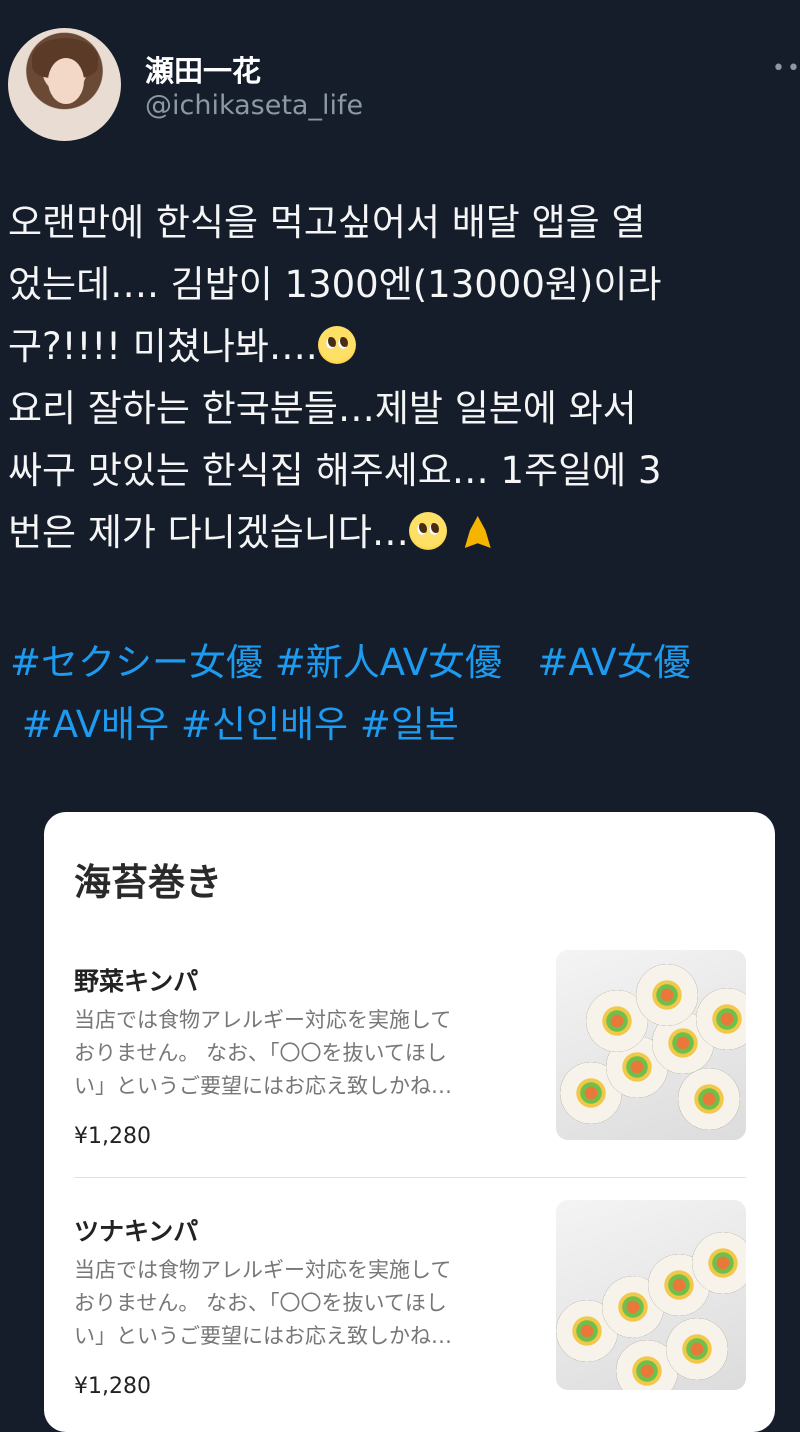 Image resolution: width=800 pixels, height=1432 pixels. Describe the element at coordinates (478, 531) in the screenshot. I see `folded-hands-icon` at that location.